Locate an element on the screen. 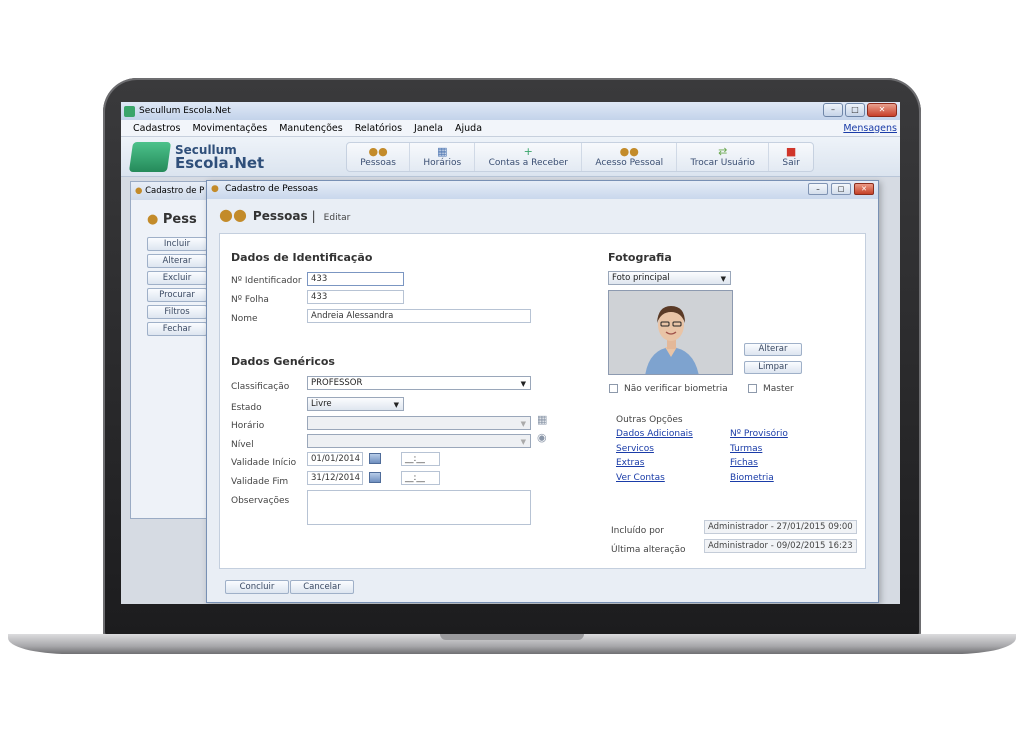 The image size is (1024, 738). filtros-button: Filtros is located at coordinates (177, 312).